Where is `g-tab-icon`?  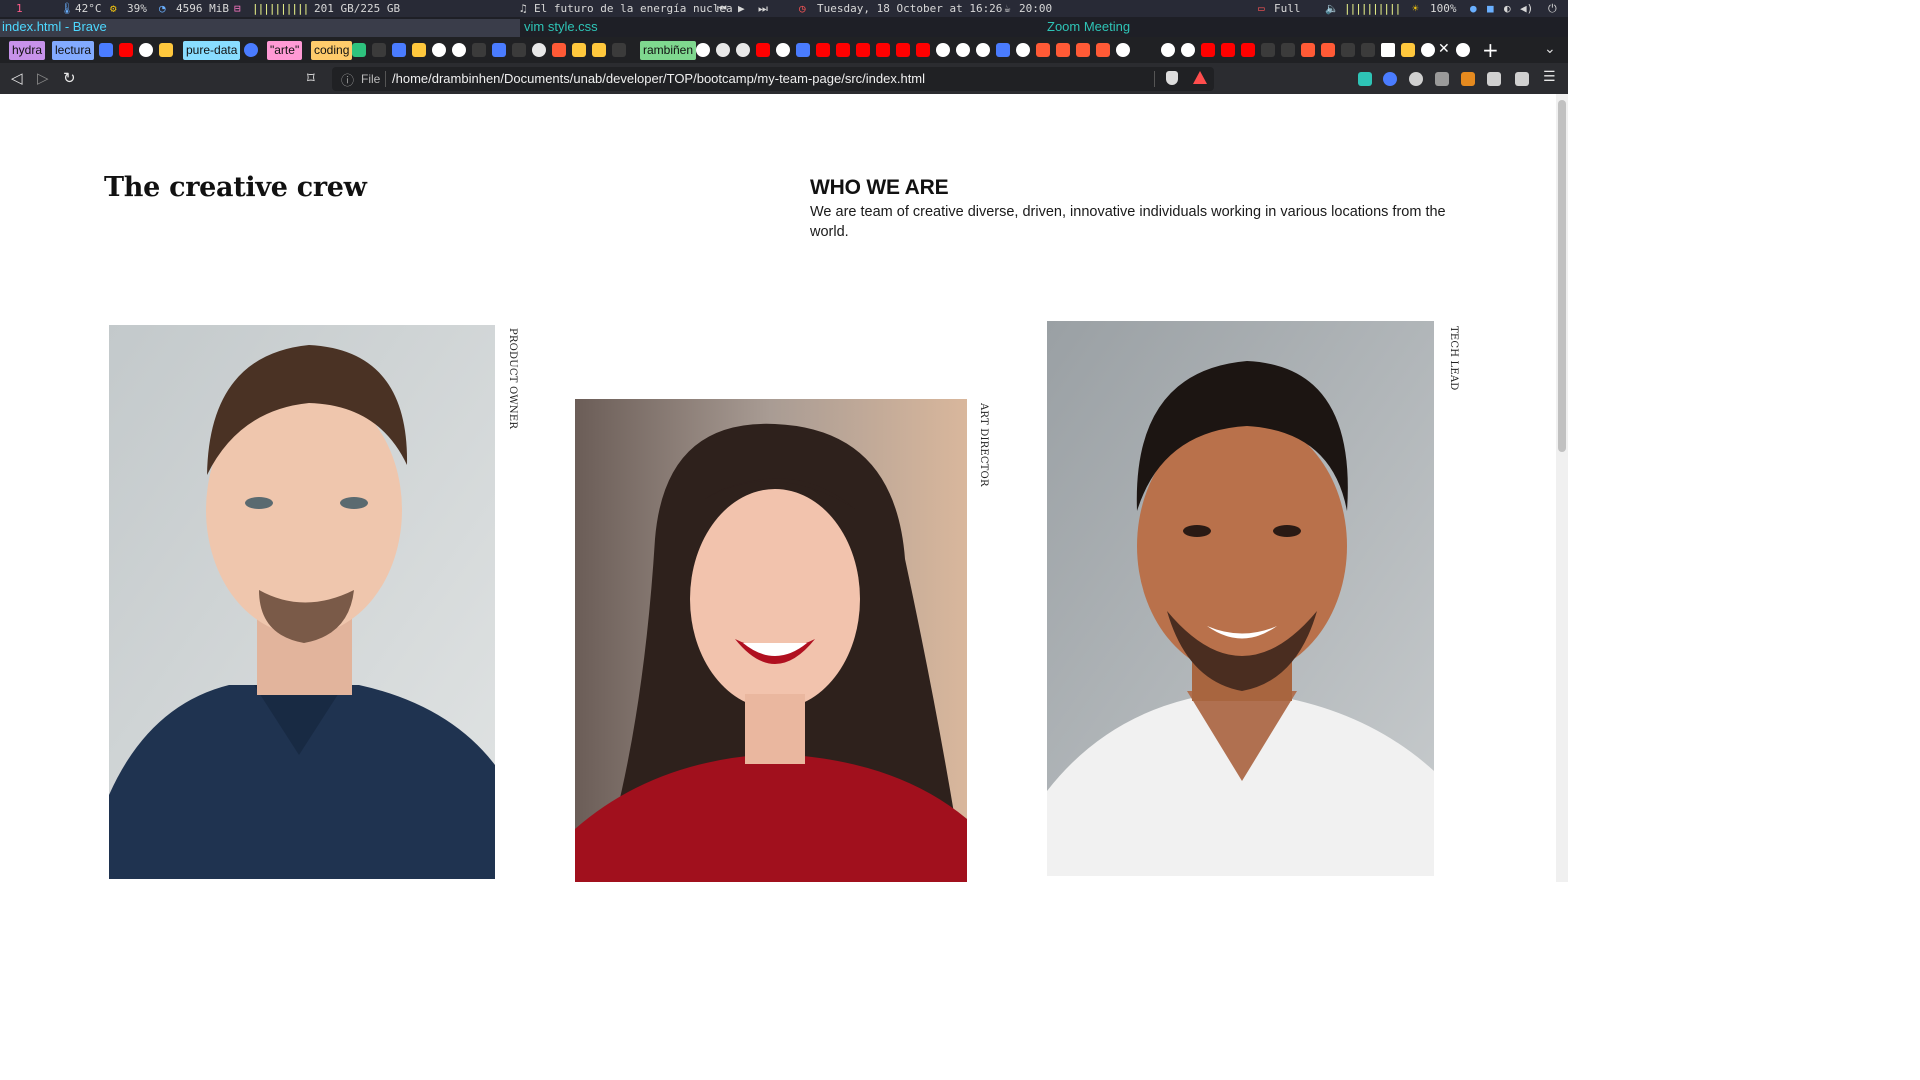 g-tab-icon is located at coordinates (166, 50).